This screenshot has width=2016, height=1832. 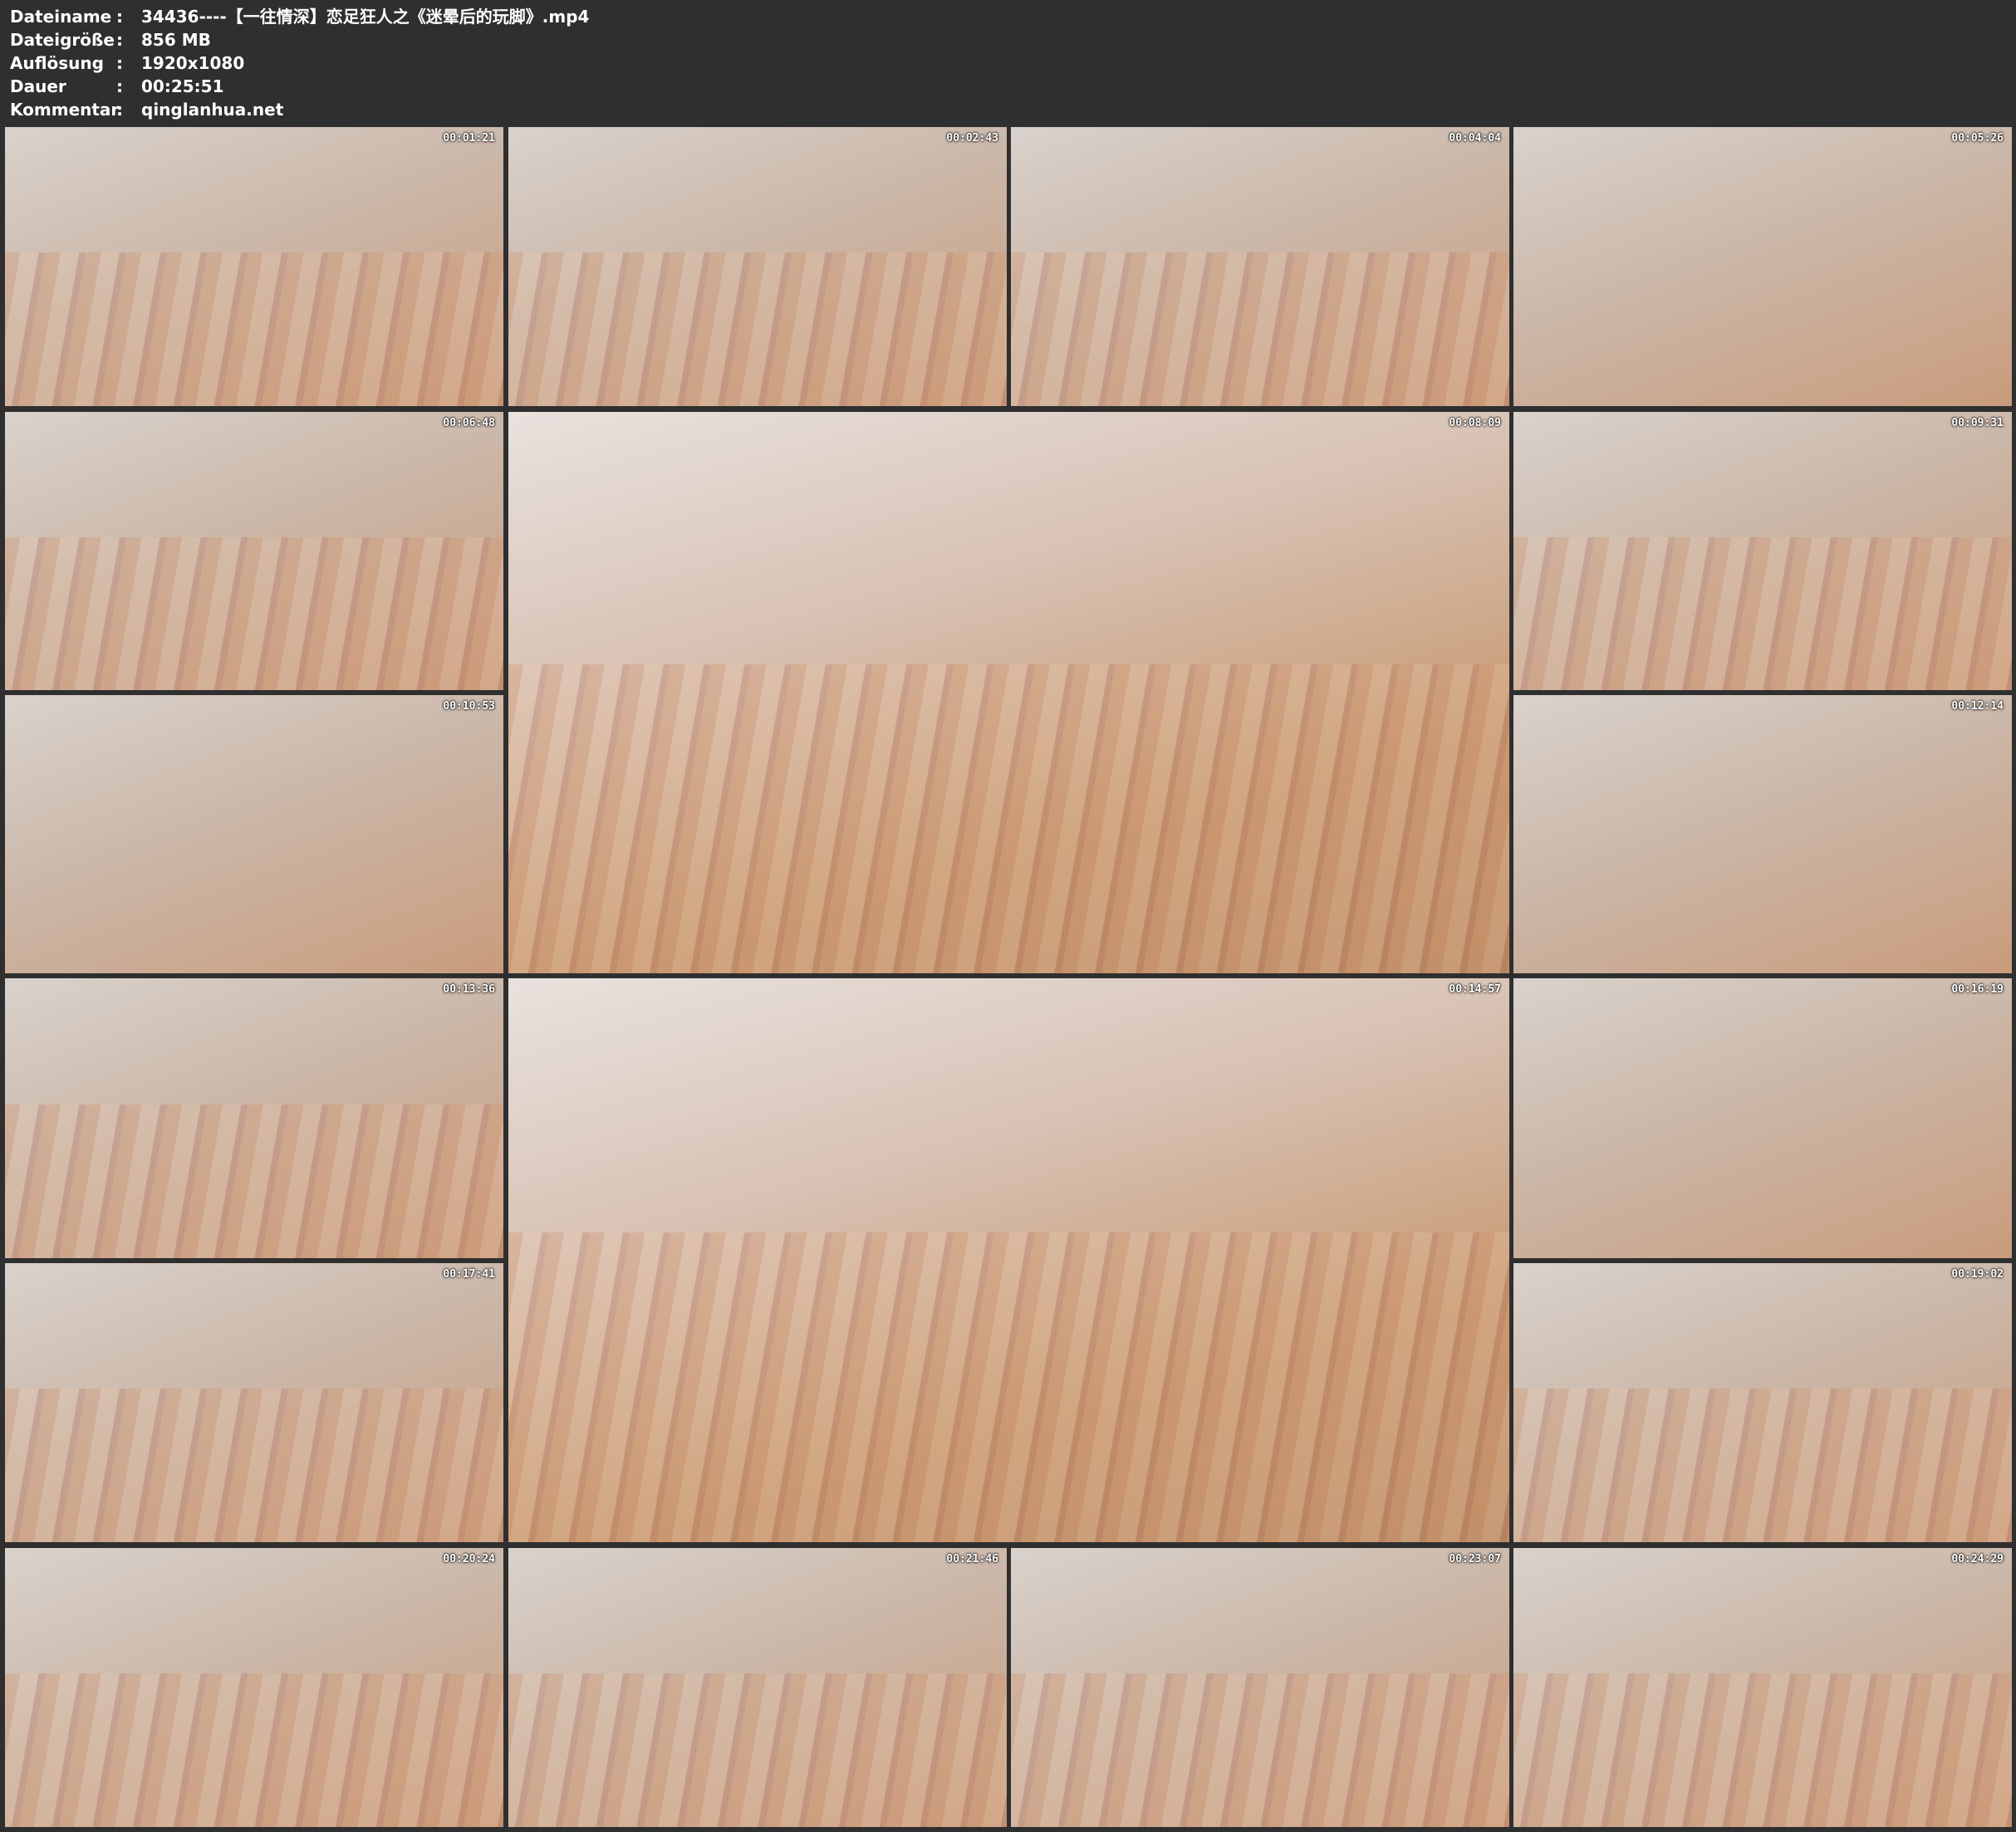 What do you see at coordinates (469, 1274) in the screenshot?
I see `thumbnail-timestamp: 00:17:41` at bounding box center [469, 1274].